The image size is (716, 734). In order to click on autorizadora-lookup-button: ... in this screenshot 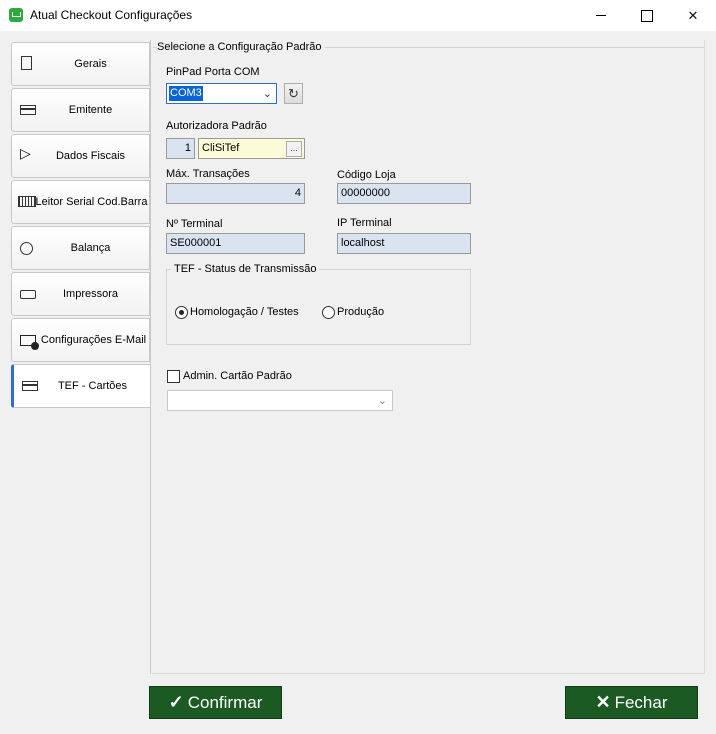, I will do `click(294, 149)`.